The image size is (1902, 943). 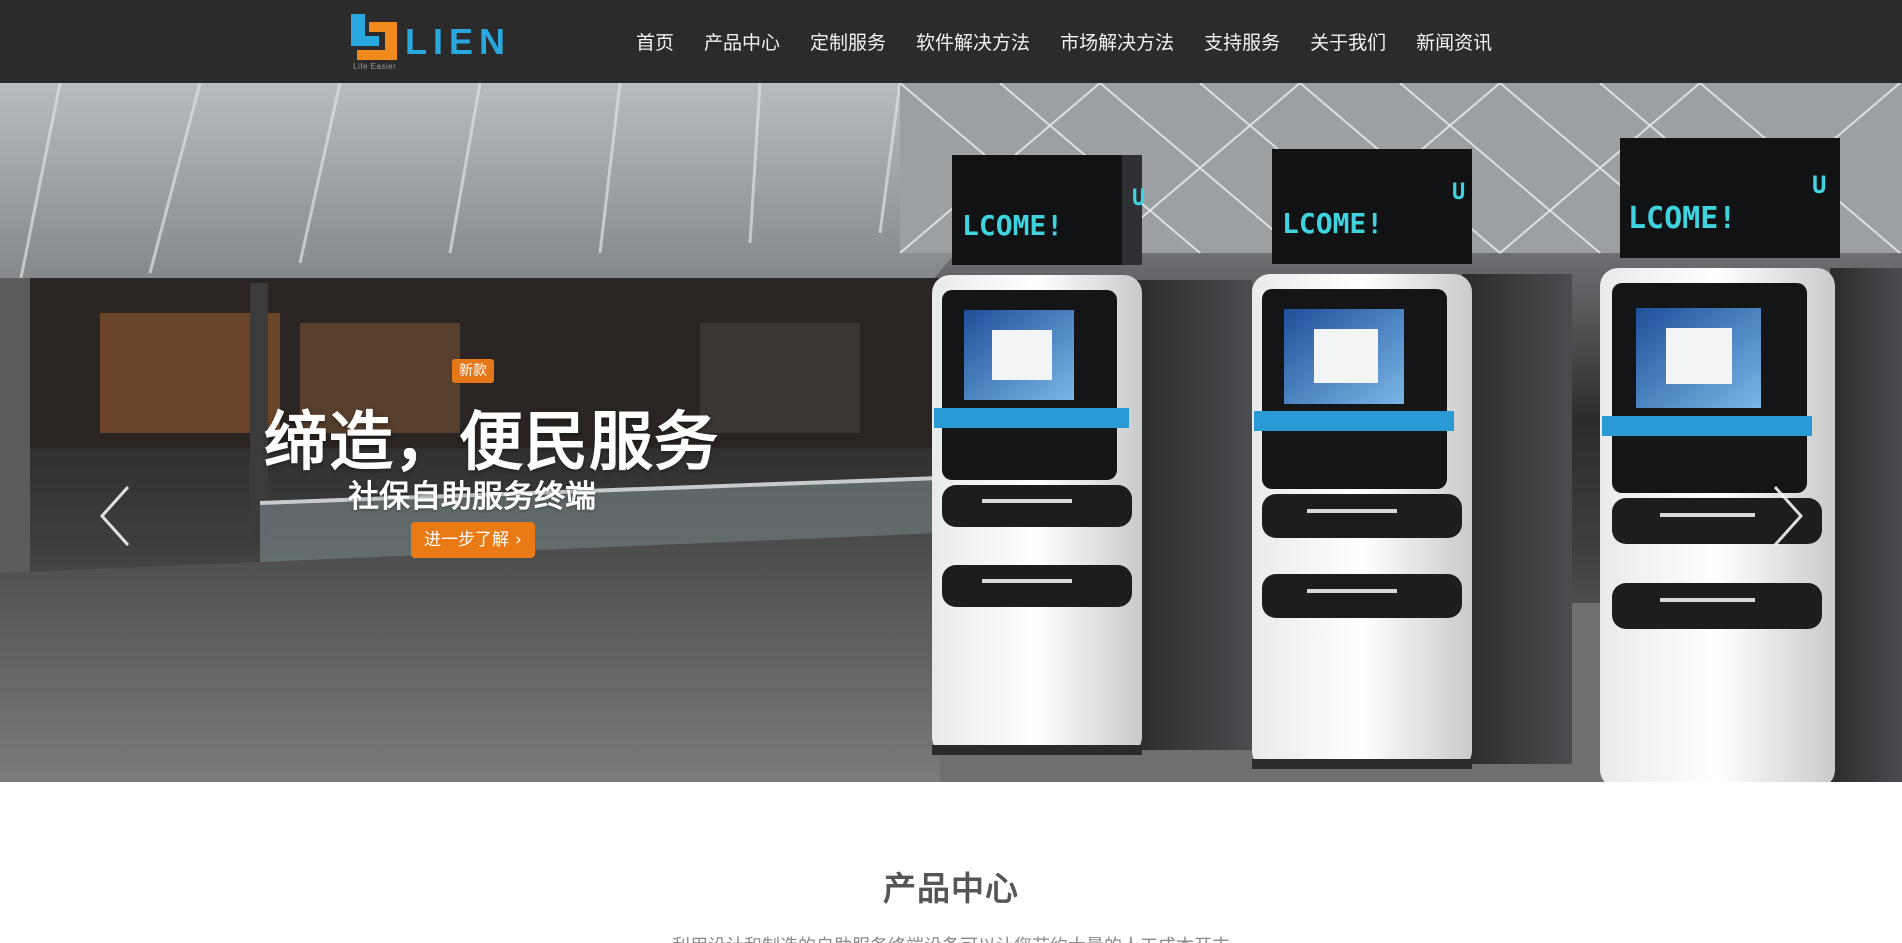 I want to click on kiosk-3-side-char: U, so click(x=1819, y=185).